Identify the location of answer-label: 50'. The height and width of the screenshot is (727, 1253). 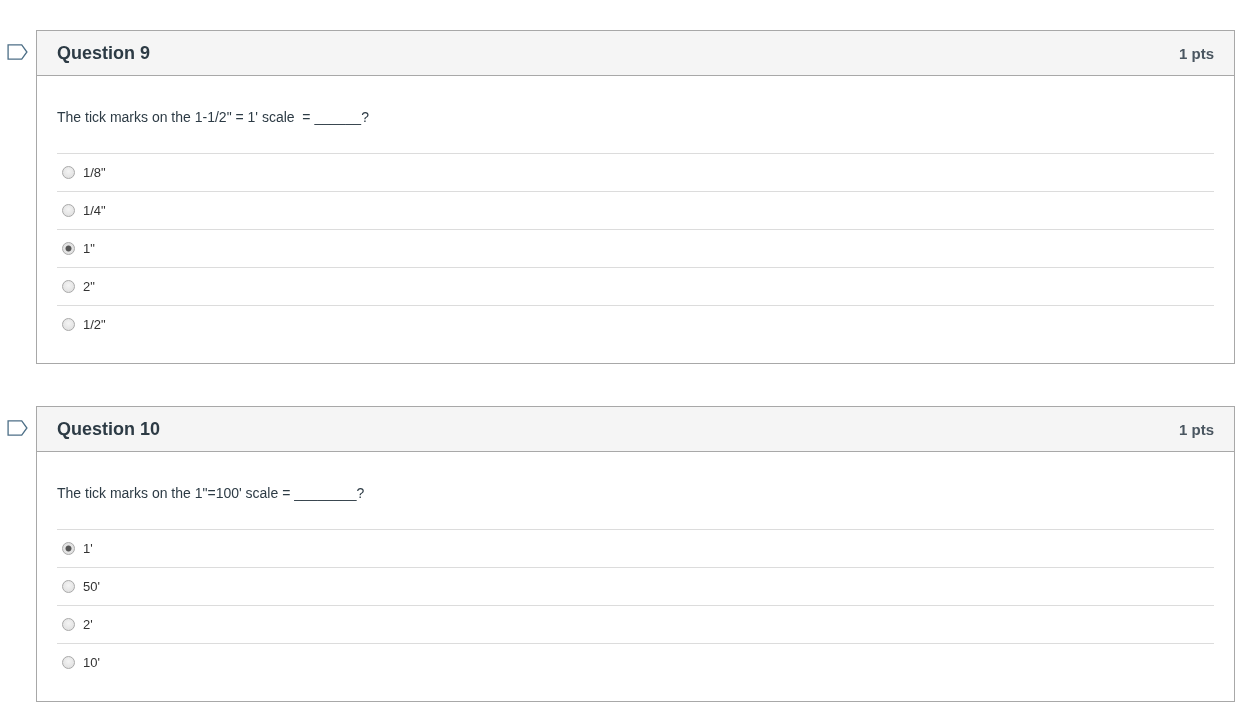
(91, 586).